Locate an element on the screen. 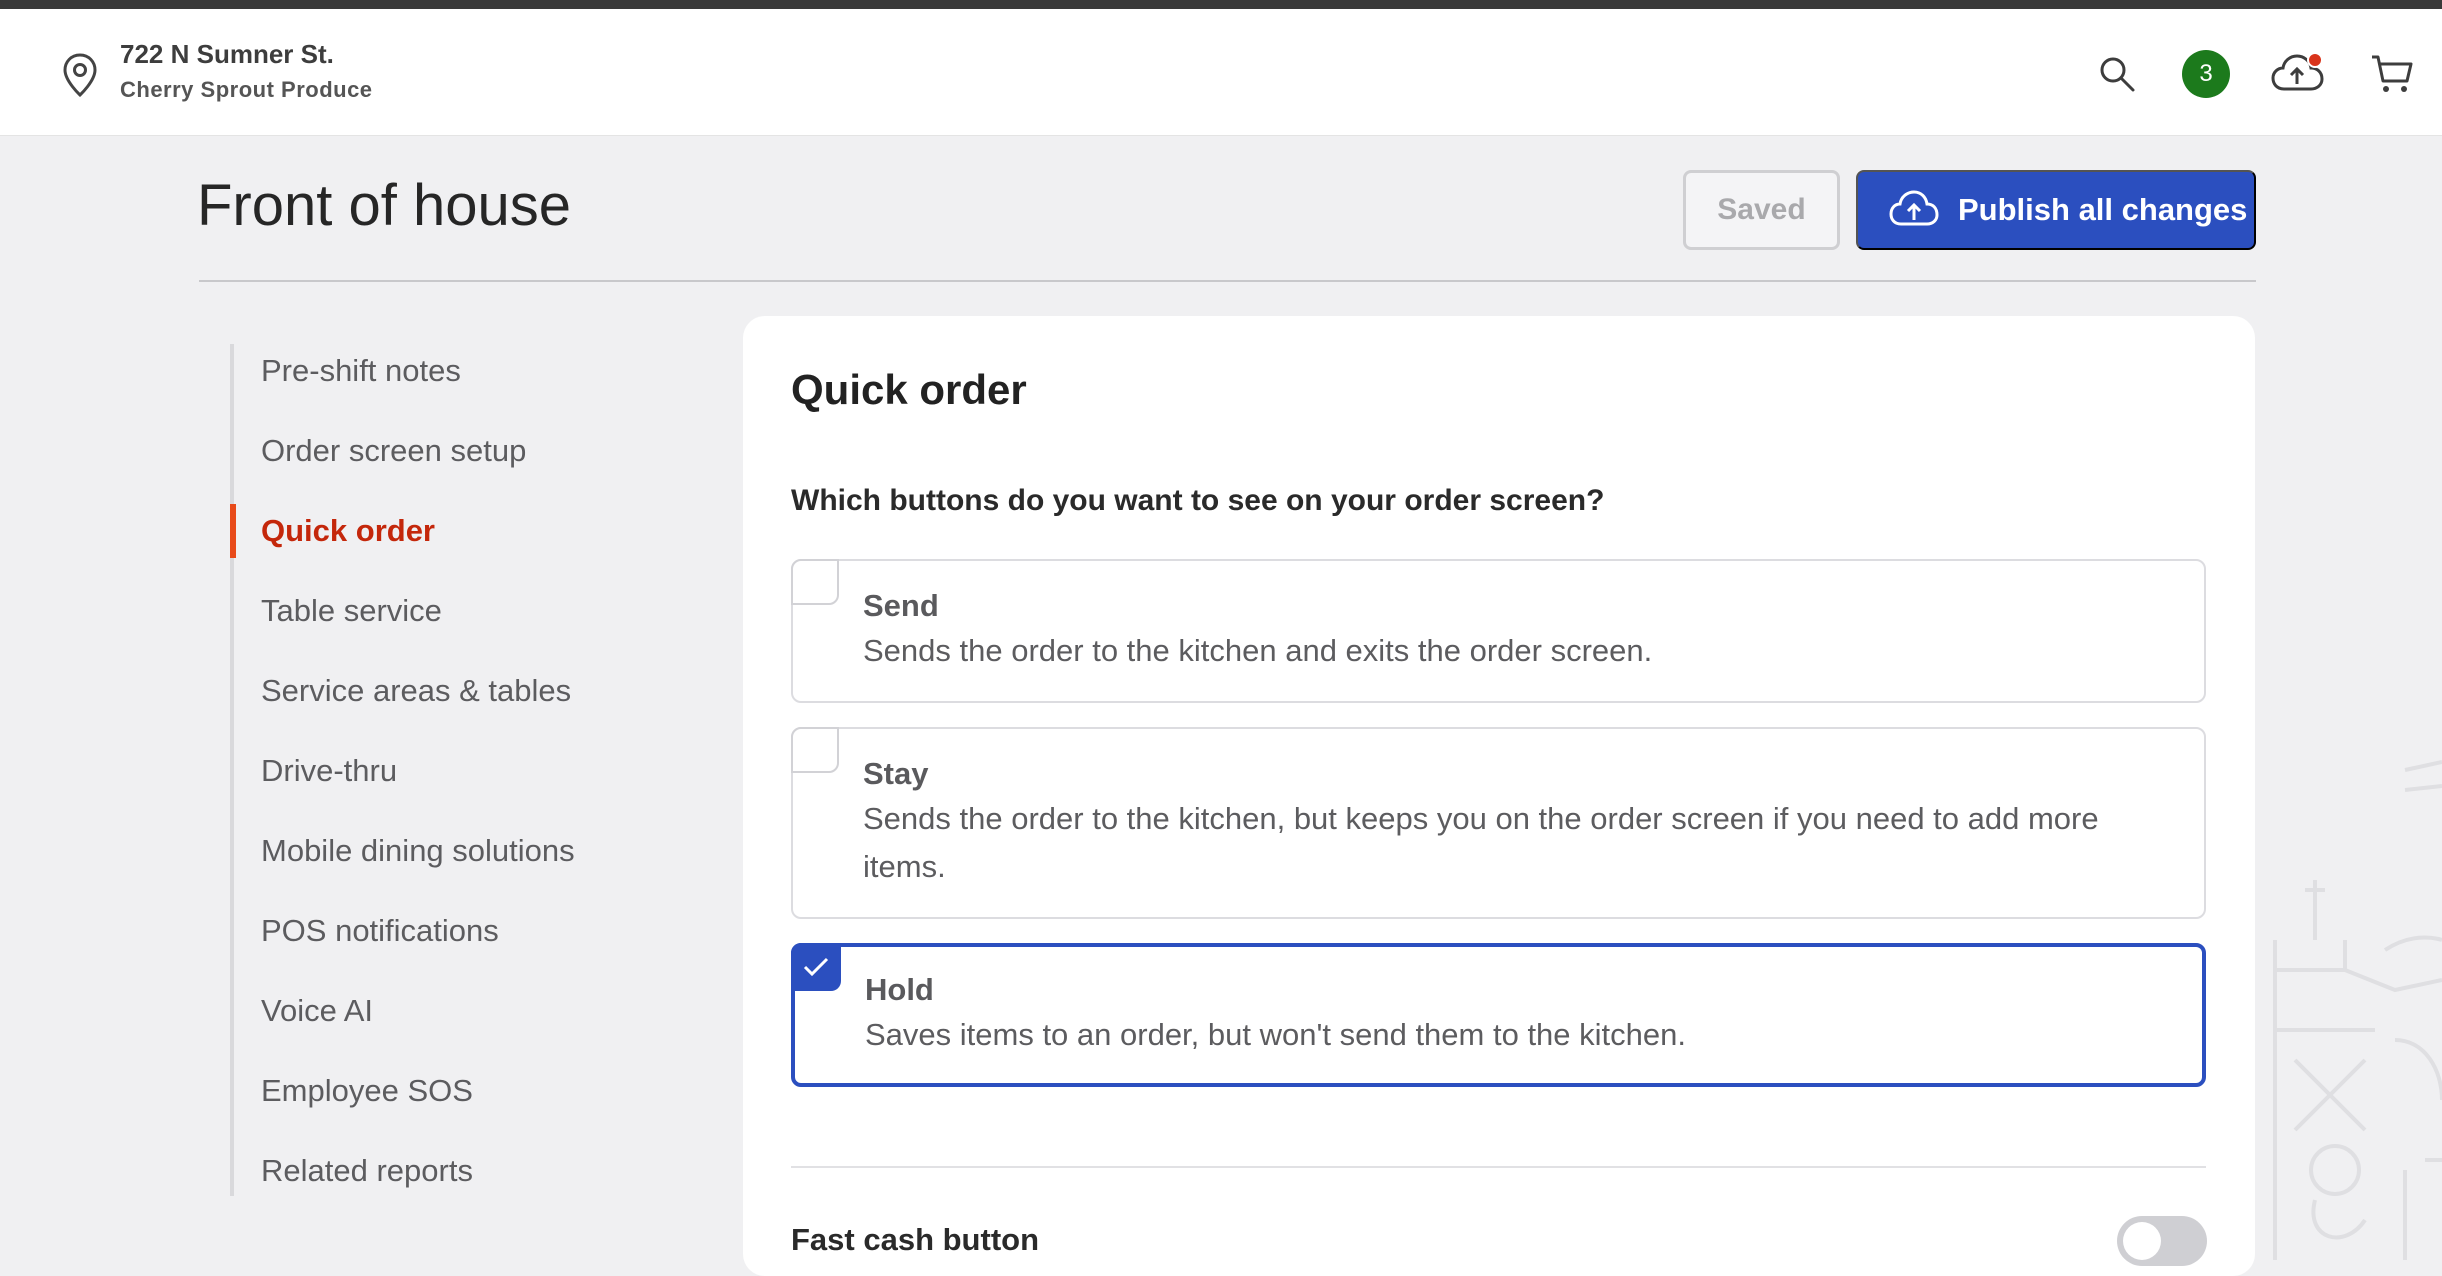 This screenshot has width=2442, height=1276. top-strip is located at coordinates (1221, 4).